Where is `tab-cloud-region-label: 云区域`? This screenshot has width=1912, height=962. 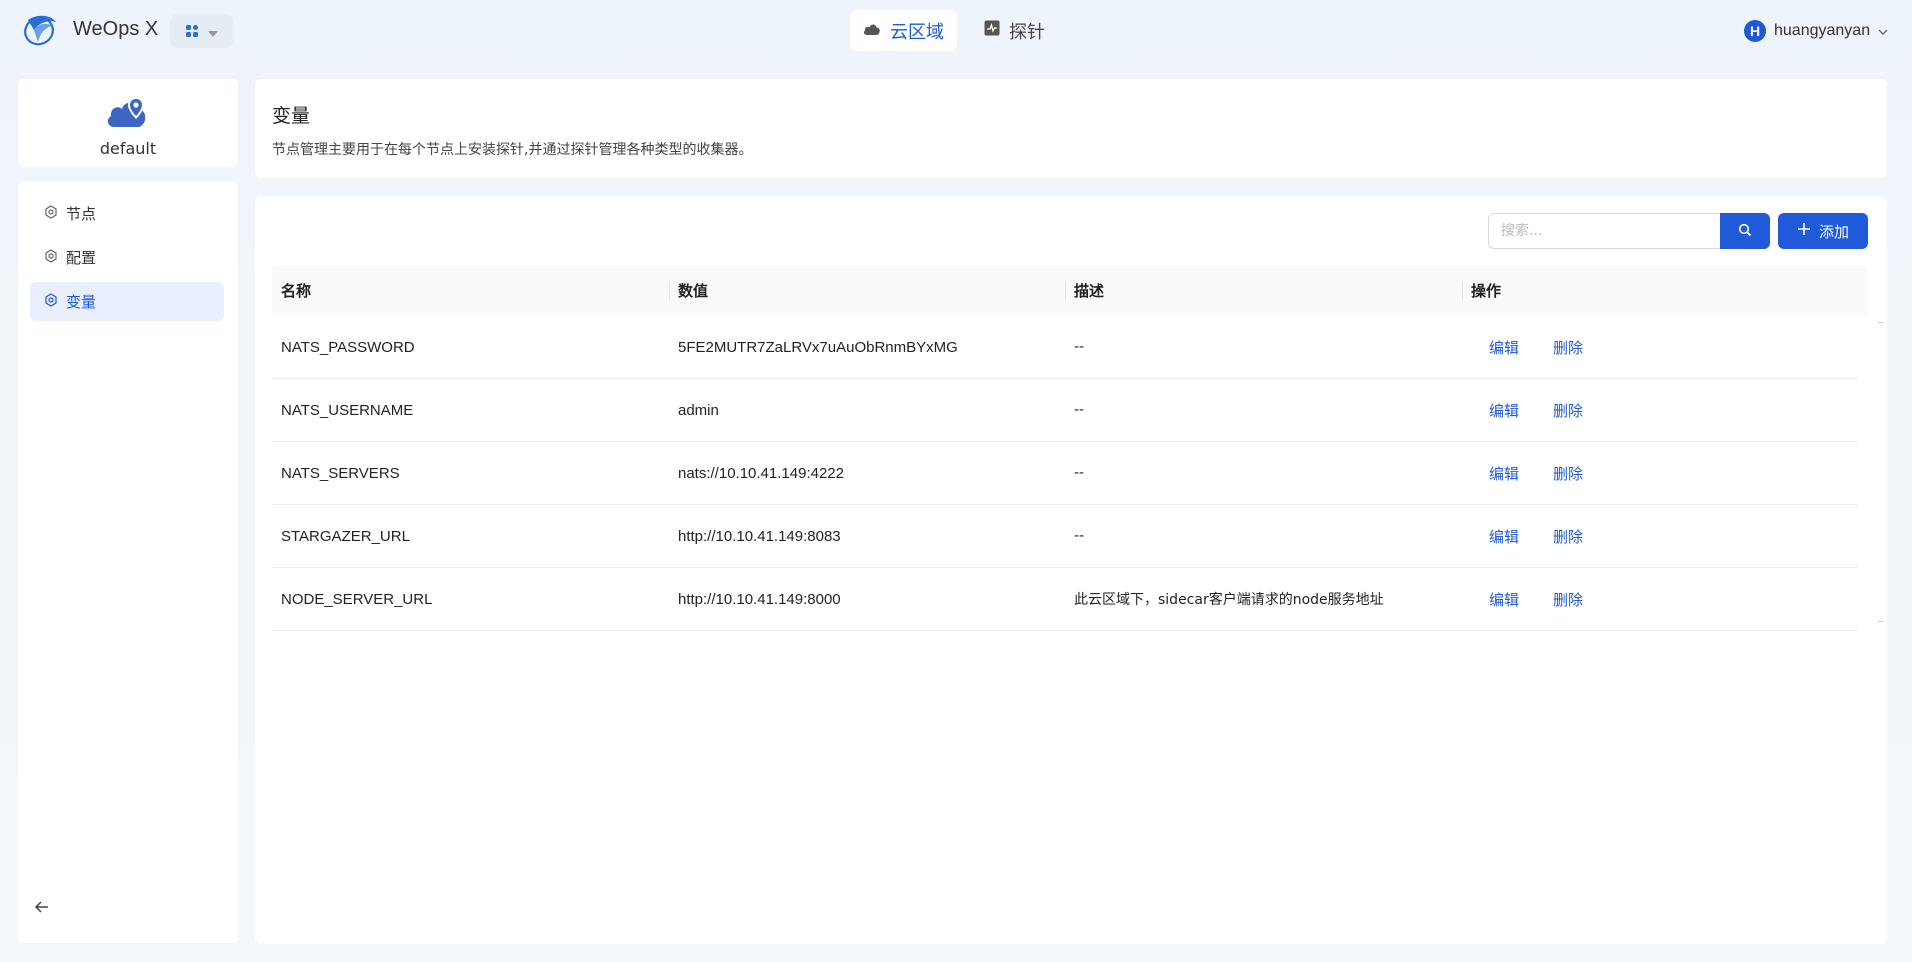 tab-cloud-region-label: 云区域 is located at coordinates (917, 32).